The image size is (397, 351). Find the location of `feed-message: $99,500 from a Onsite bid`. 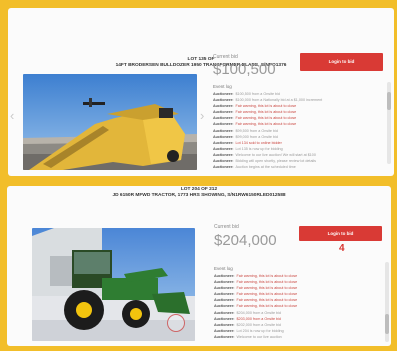

feed-message: $99,500 from a Onsite bid is located at coordinates (256, 130).